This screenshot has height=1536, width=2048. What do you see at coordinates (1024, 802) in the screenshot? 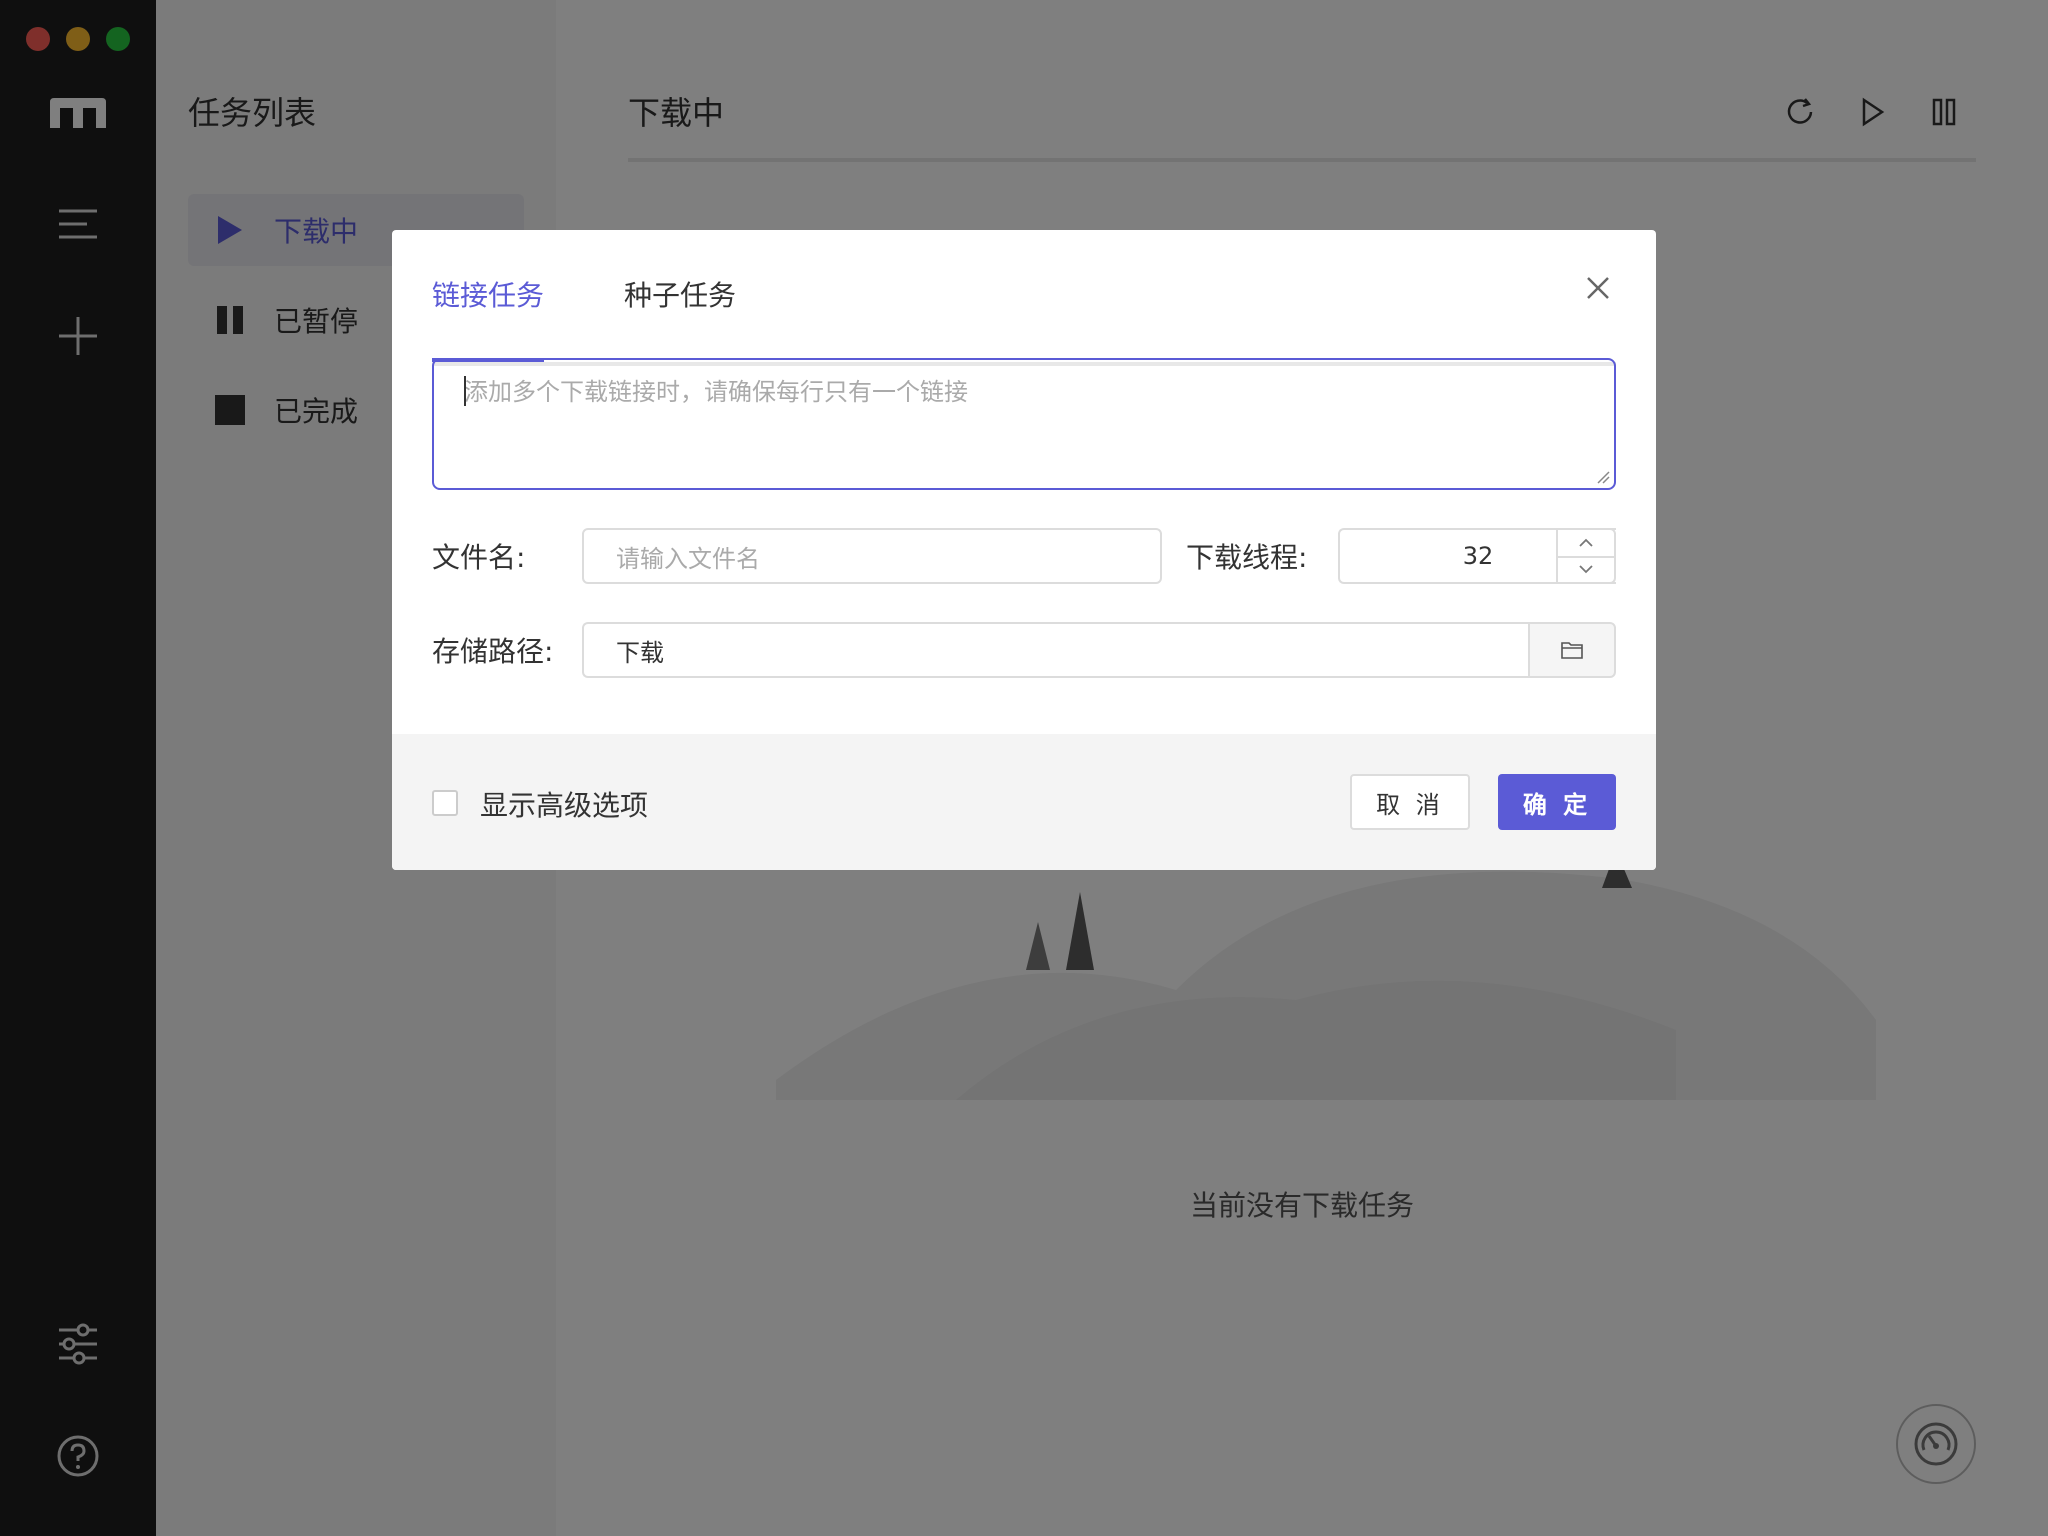
I see `dialog-footer: 显示高级选项 取 消 确 定` at bounding box center [1024, 802].